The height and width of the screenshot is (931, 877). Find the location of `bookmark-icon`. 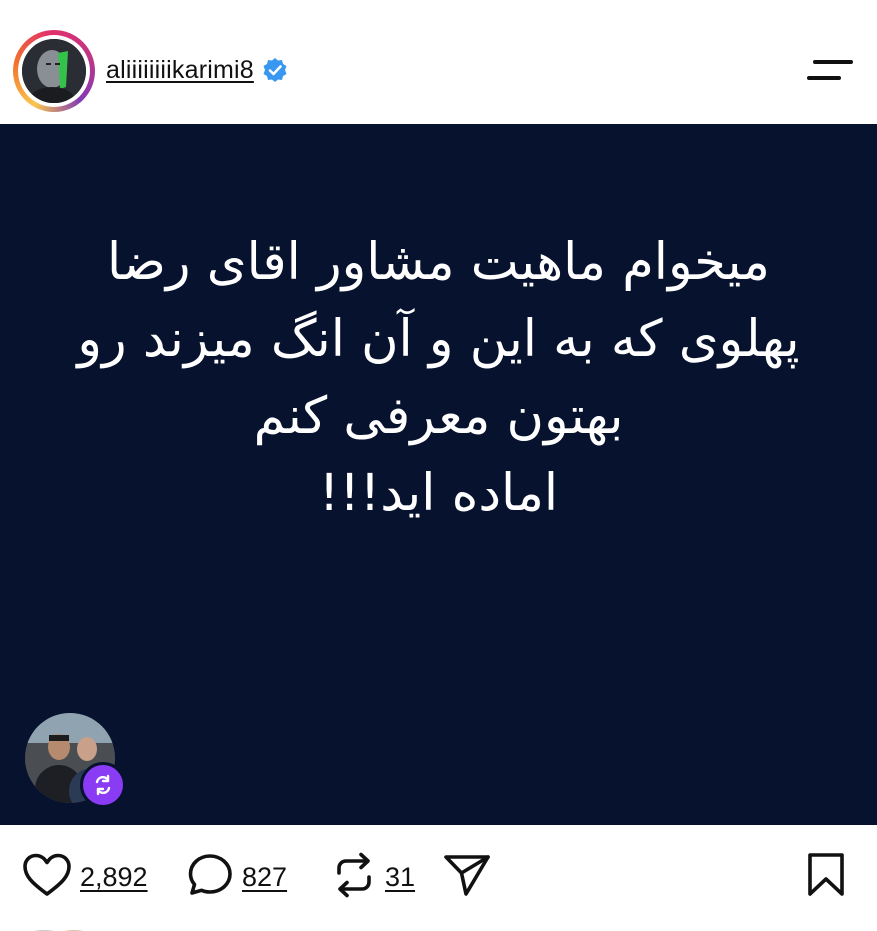

bookmark-icon is located at coordinates (826, 877).